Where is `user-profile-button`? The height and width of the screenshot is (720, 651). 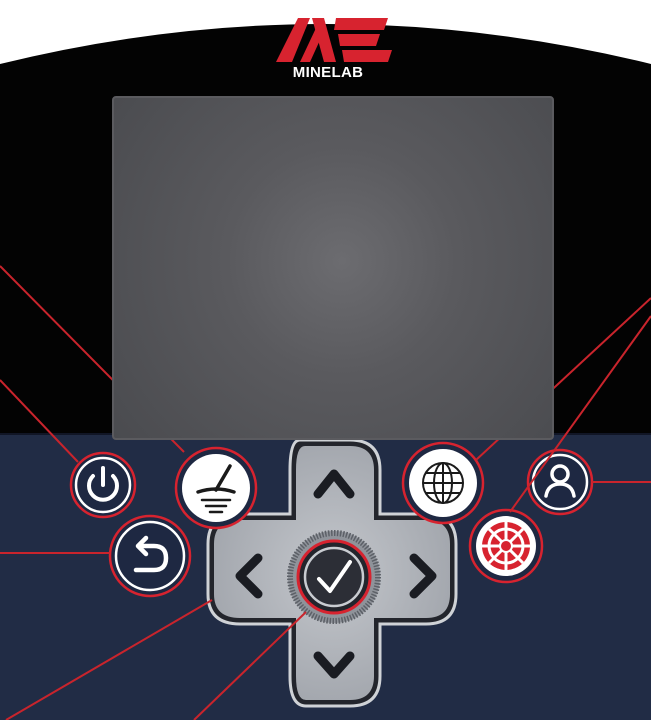
user-profile-button is located at coordinates (560, 482).